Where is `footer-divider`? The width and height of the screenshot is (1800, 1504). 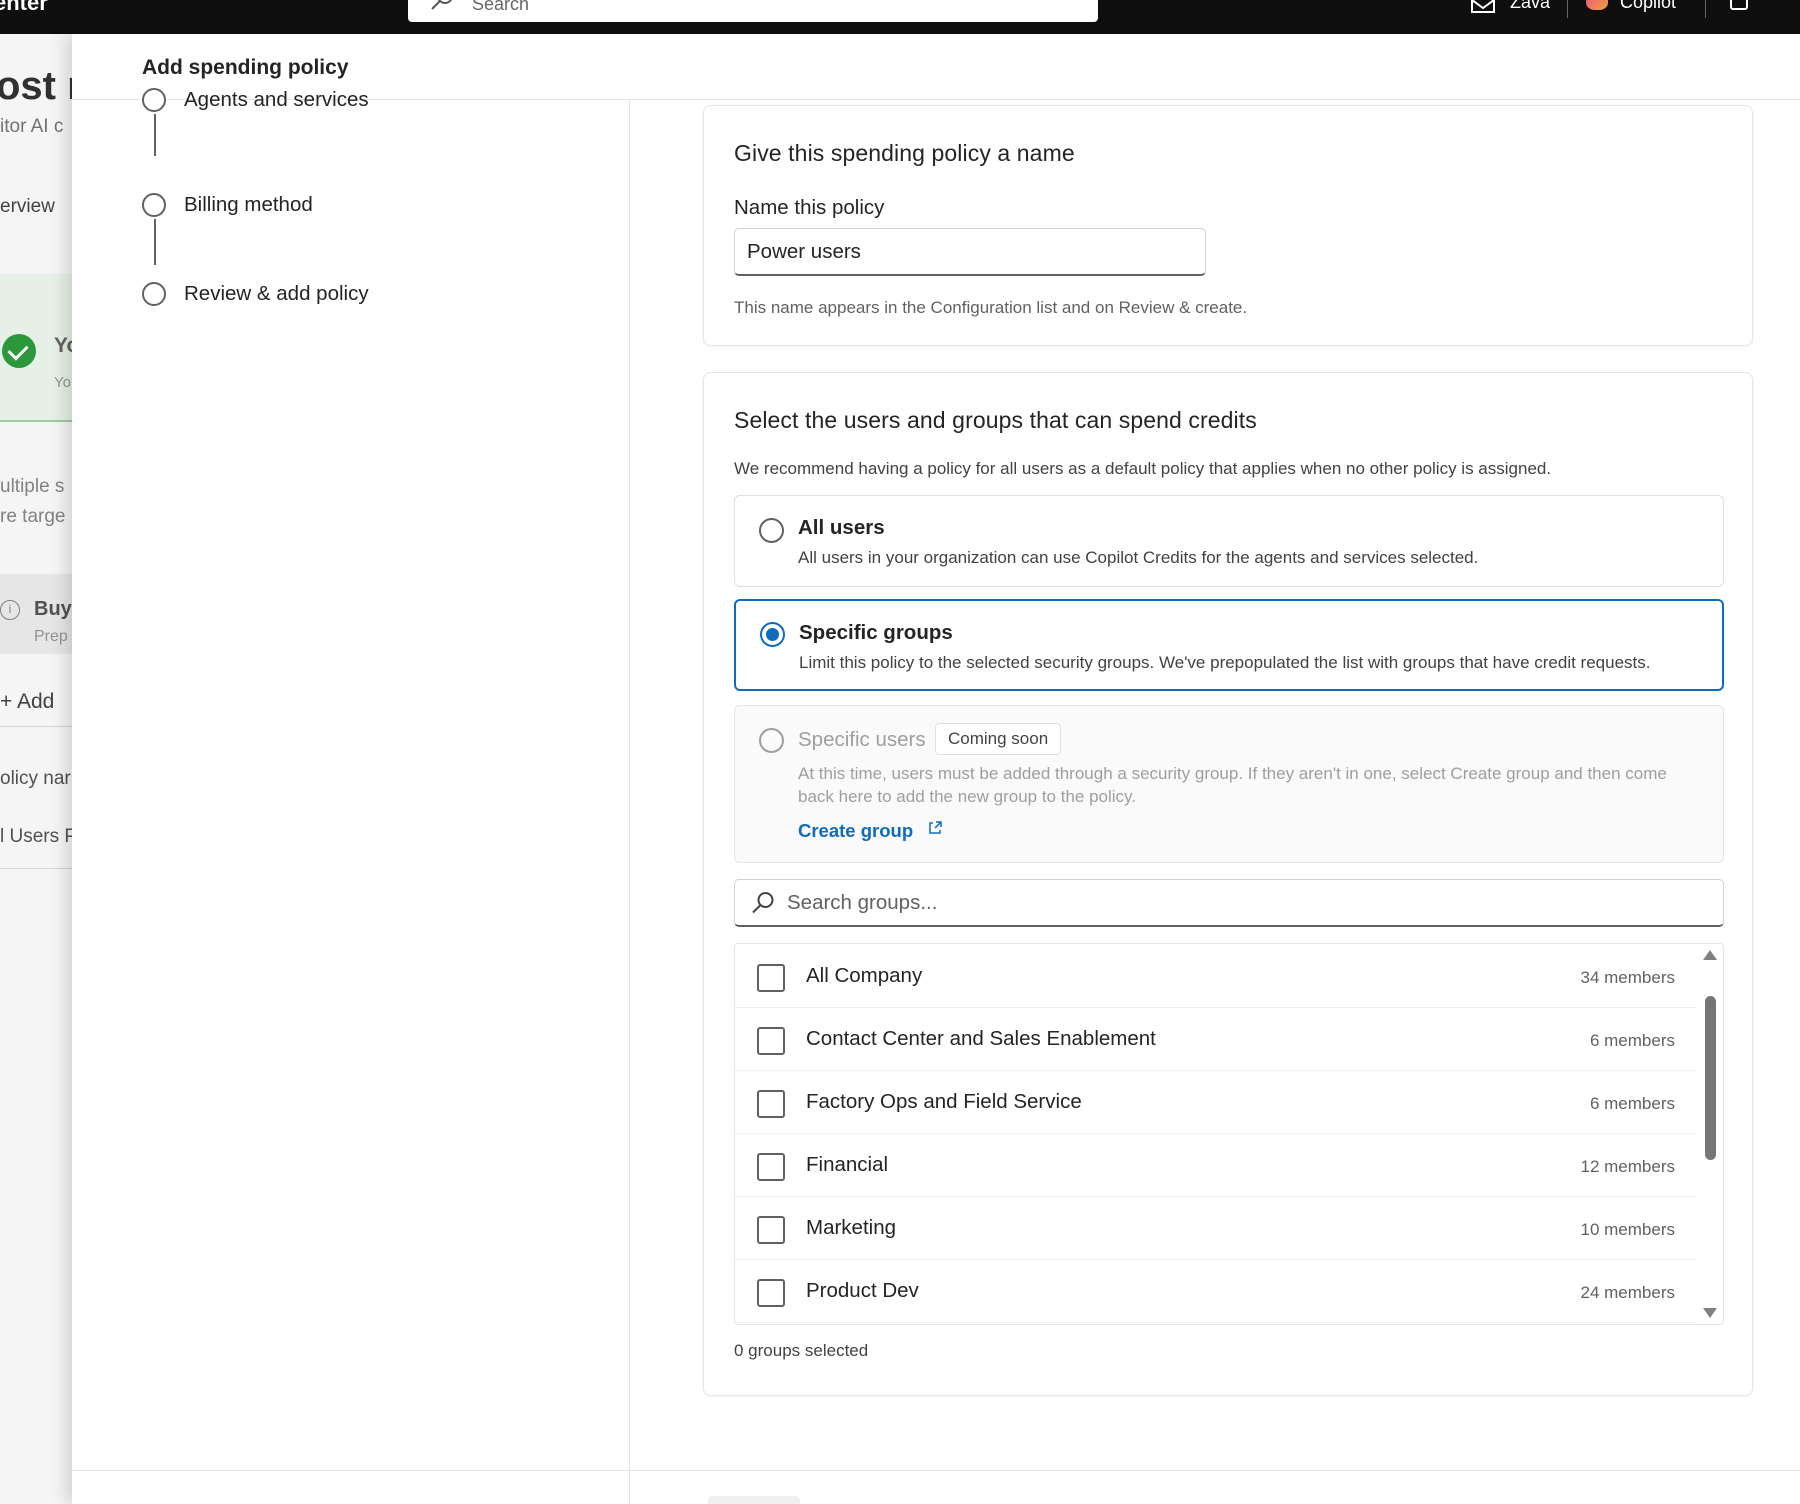
footer-divider is located at coordinates (936, 1470).